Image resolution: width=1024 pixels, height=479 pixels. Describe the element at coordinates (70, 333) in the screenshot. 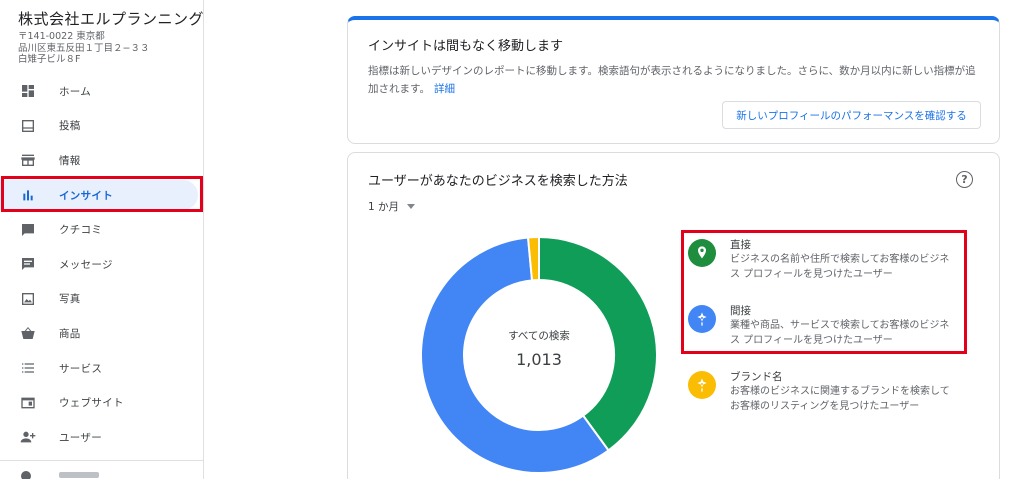

I see `sidebar-item-label: 商品` at that location.